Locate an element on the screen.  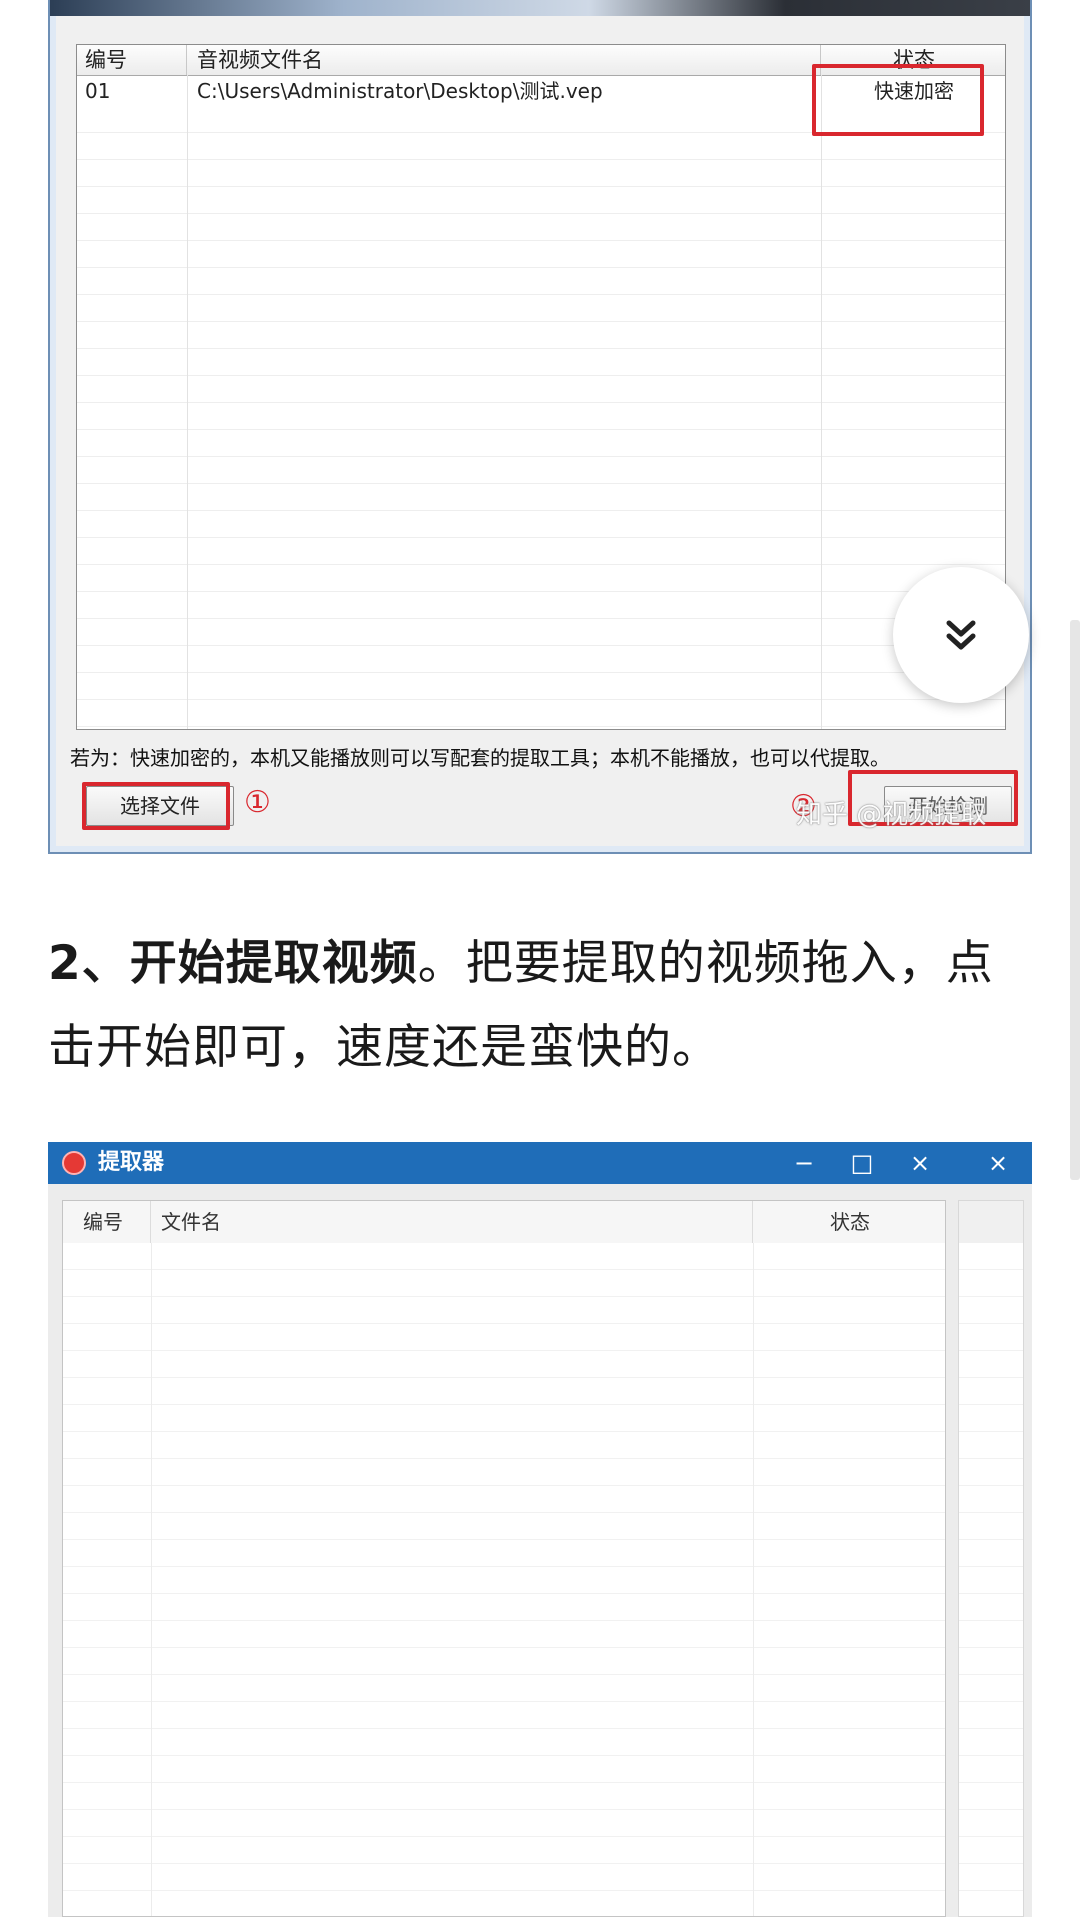
step-marker-1: ① is located at coordinates (257, 802).